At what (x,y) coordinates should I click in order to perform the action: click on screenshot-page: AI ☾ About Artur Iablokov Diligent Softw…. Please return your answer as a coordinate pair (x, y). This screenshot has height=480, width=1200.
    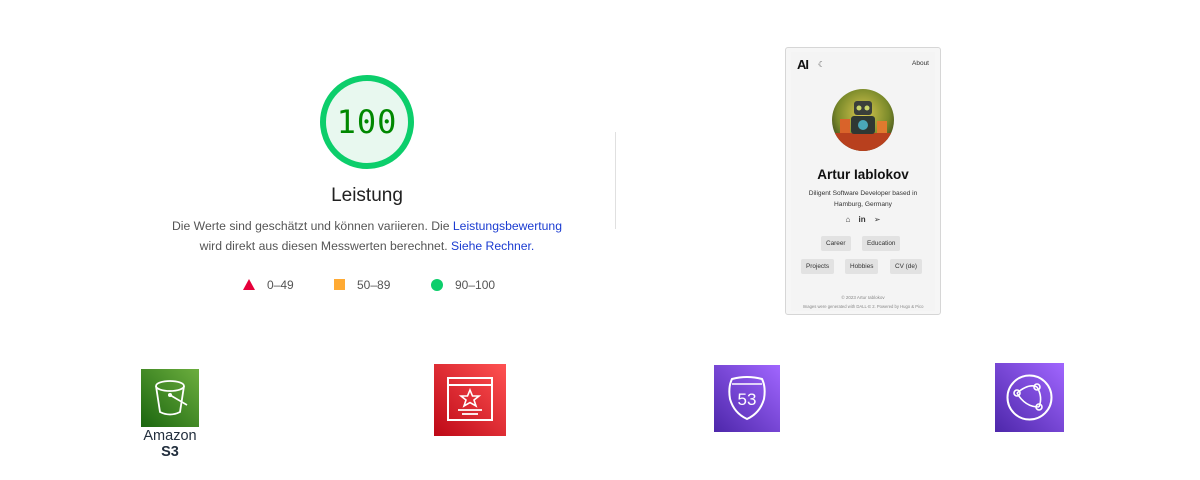
    Looking at the image, I should click on (863, 181).